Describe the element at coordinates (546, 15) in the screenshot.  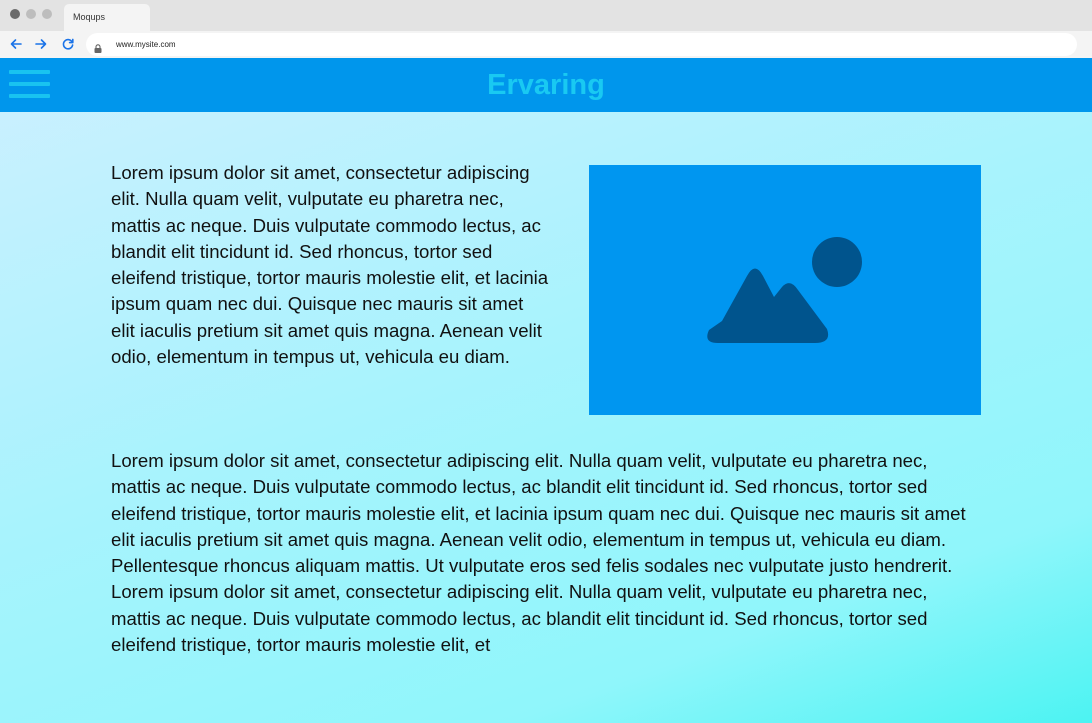
I see `tab-strip: Moqups` at that location.